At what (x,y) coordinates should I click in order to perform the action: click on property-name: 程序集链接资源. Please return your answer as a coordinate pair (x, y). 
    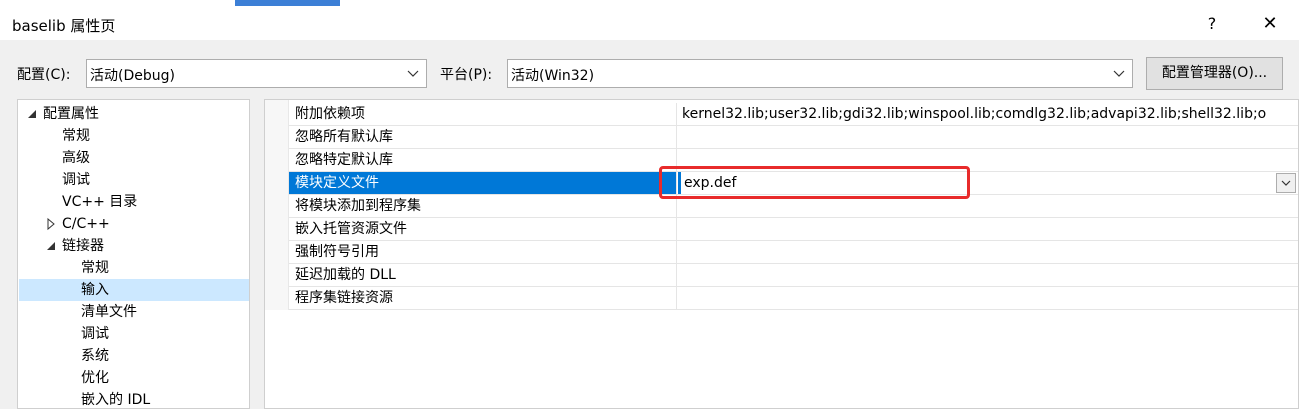
    Looking at the image, I should click on (483, 298).